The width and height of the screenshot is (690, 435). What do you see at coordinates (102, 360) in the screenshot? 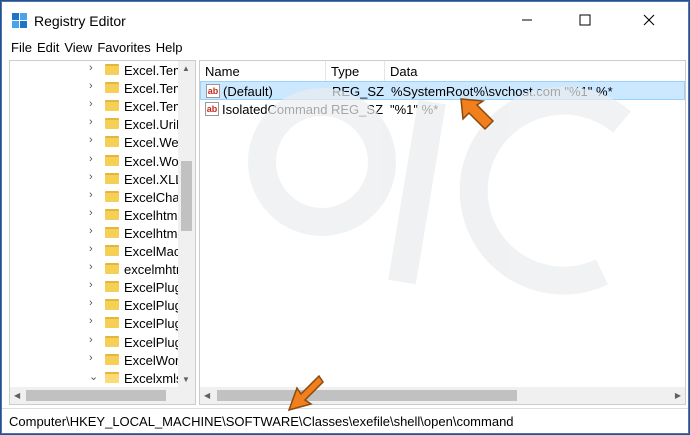
I see `tree-item: › ExcelWork` at bounding box center [102, 360].